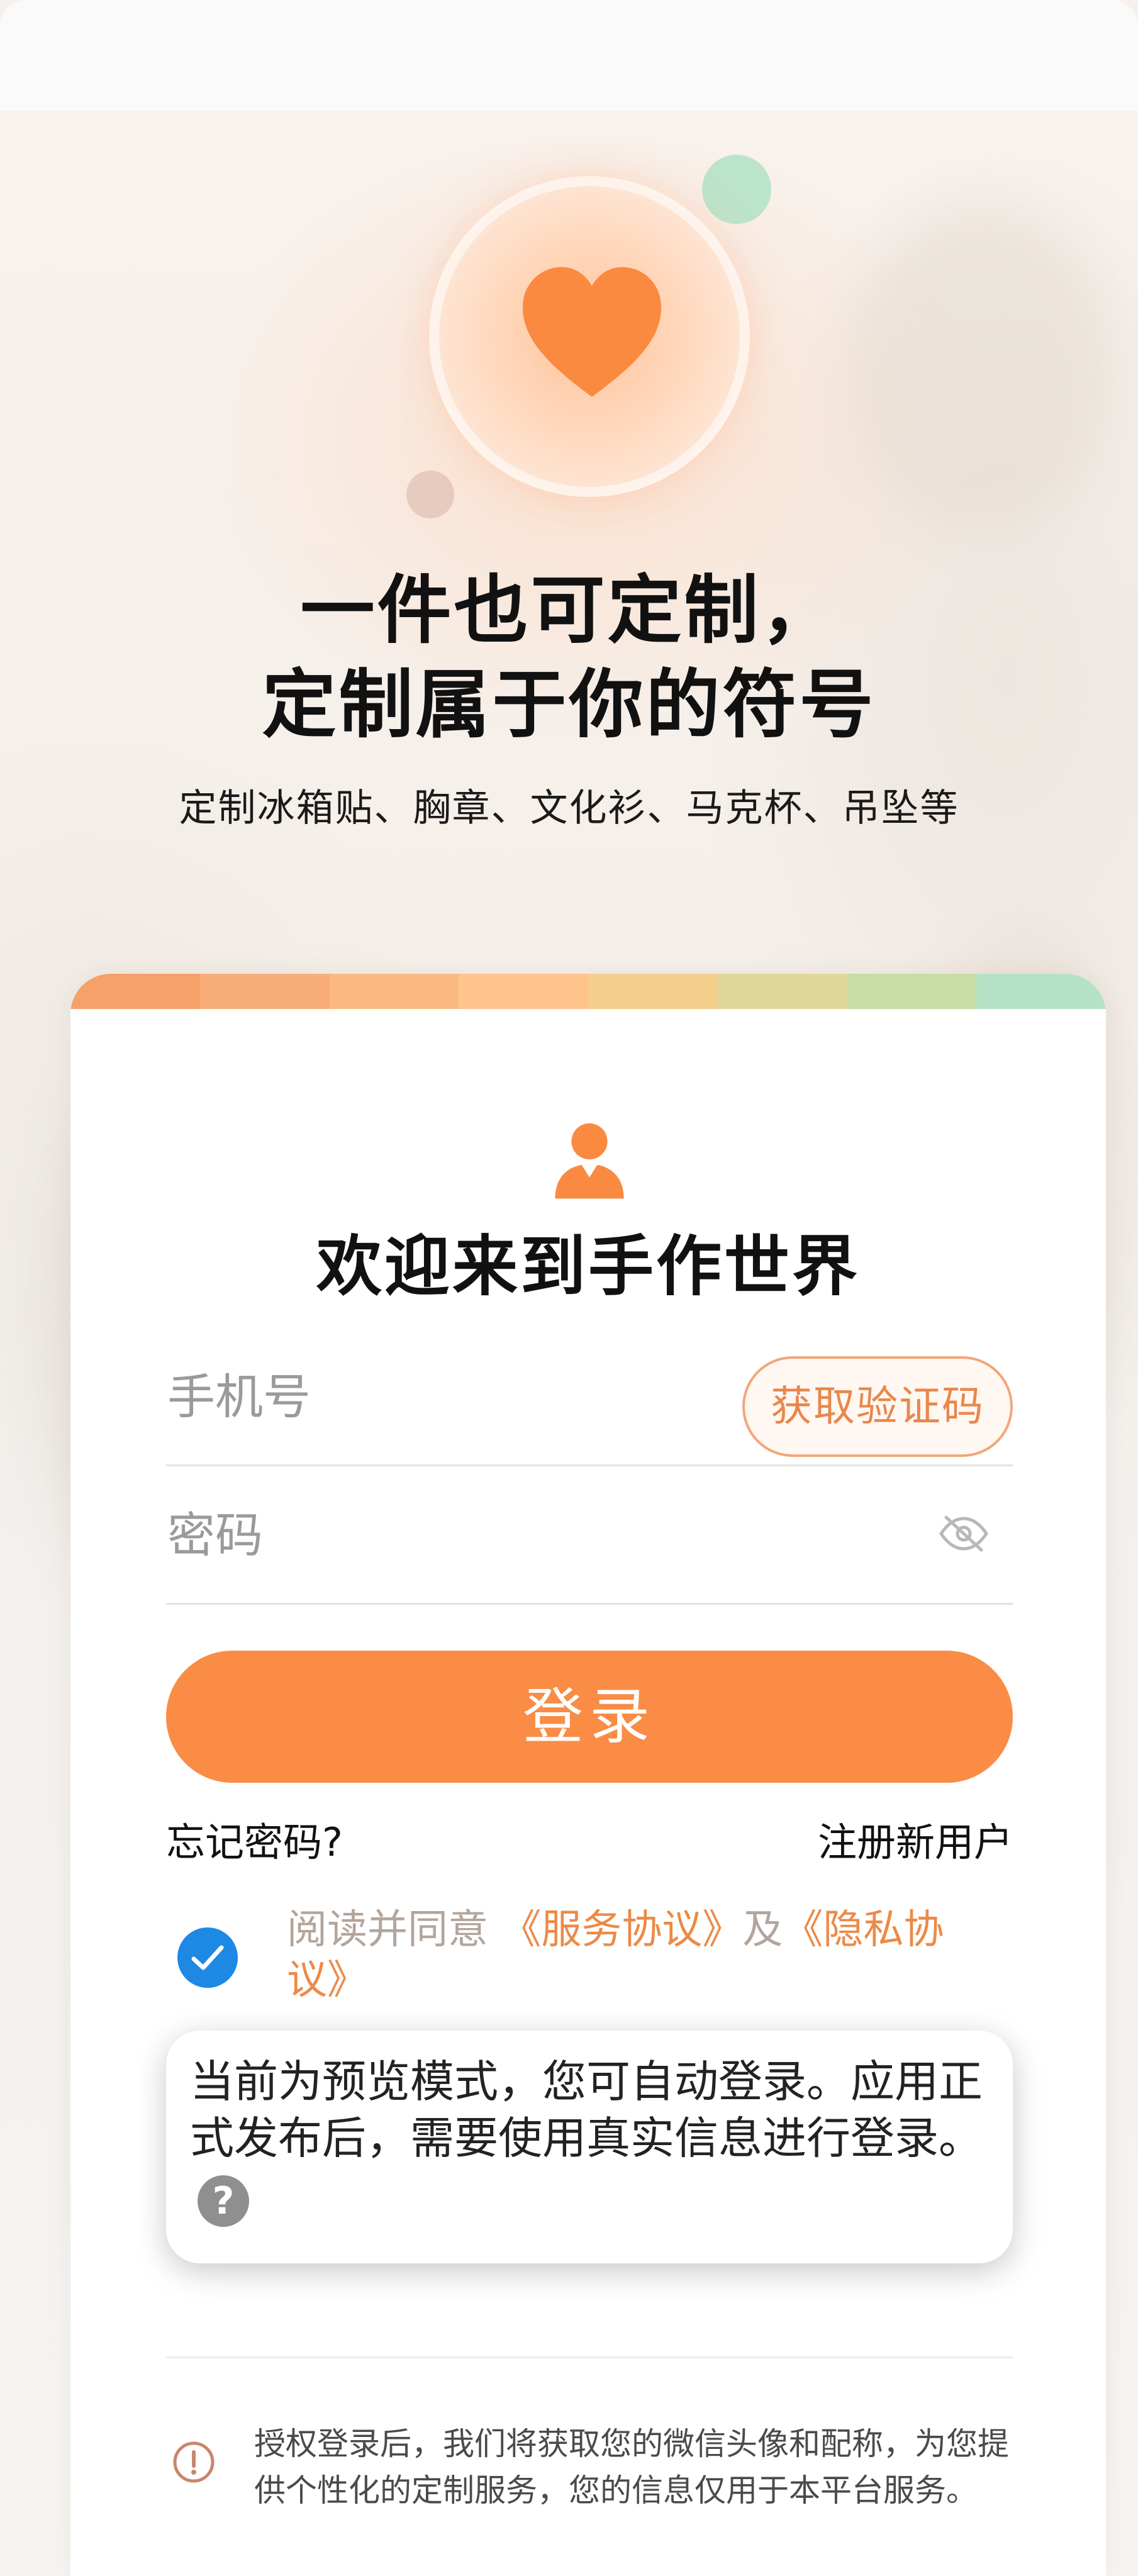 The image size is (1138, 2576). What do you see at coordinates (589, 2357) in the screenshot?
I see `divider` at bounding box center [589, 2357].